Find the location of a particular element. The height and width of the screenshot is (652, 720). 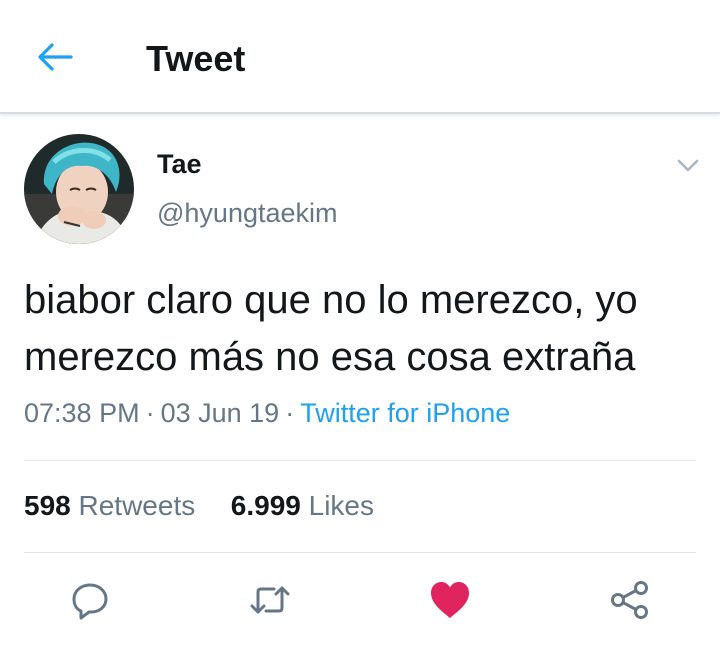

page-title: Tweet is located at coordinates (196, 58).